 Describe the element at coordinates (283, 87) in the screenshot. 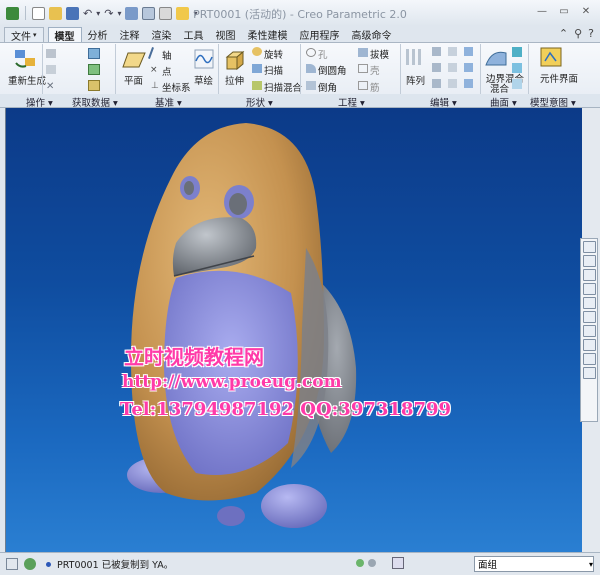

I see `swept-blend-label: 扫描混合` at that location.